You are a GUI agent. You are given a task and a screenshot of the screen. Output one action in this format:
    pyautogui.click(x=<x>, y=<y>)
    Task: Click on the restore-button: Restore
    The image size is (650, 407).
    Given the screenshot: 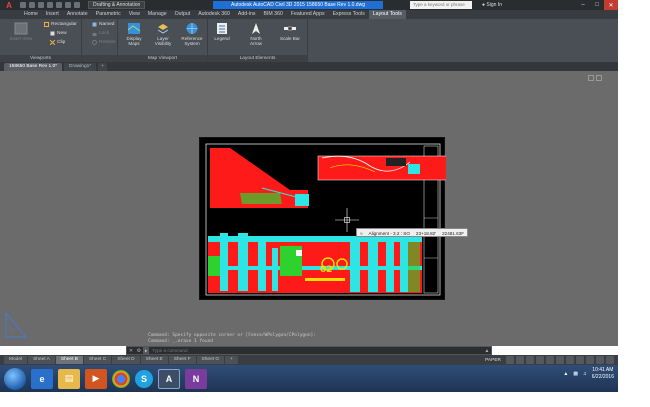 What is the action you would take?
    pyautogui.click(x=104, y=42)
    